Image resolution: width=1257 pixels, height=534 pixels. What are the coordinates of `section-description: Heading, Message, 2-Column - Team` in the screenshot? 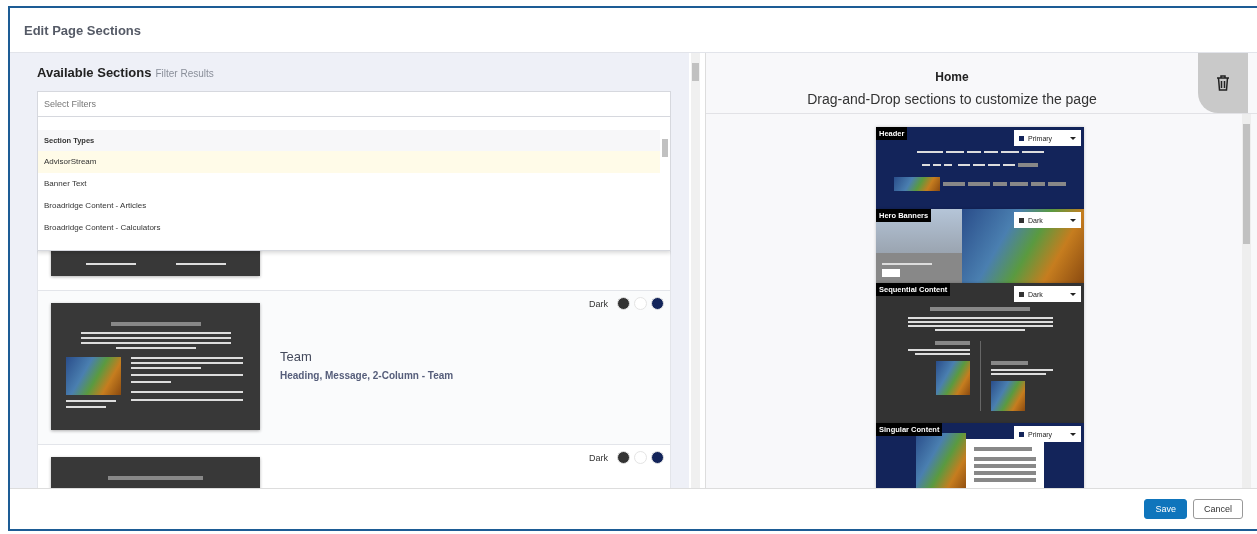 It's located at (367, 375).